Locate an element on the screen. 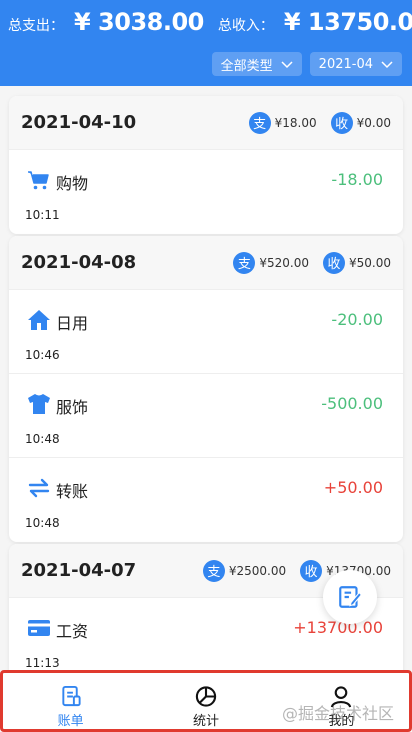  bill-time: 10:11 is located at coordinates (42, 215).